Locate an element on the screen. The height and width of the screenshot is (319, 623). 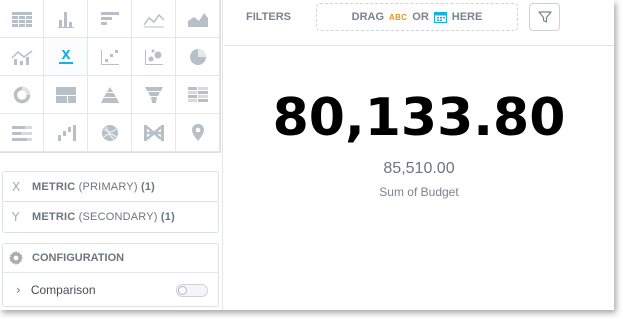
chart-type-pie is located at coordinates (198, 57).